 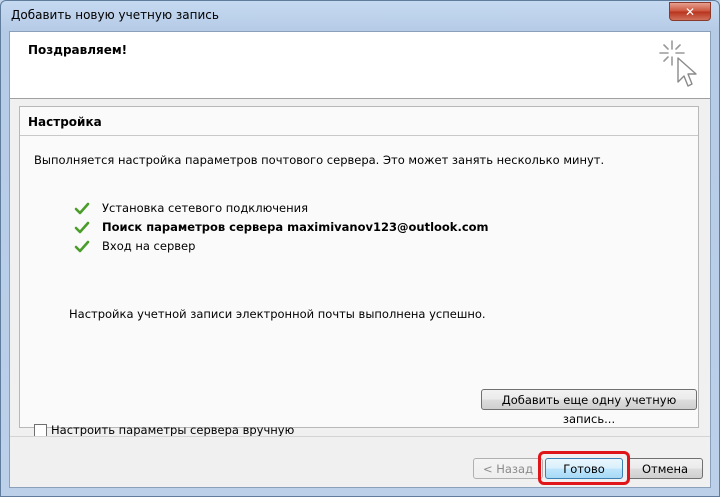 What do you see at coordinates (205, 208) in the screenshot?
I see `step-label: Установка сетевого подключения` at bounding box center [205, 208].